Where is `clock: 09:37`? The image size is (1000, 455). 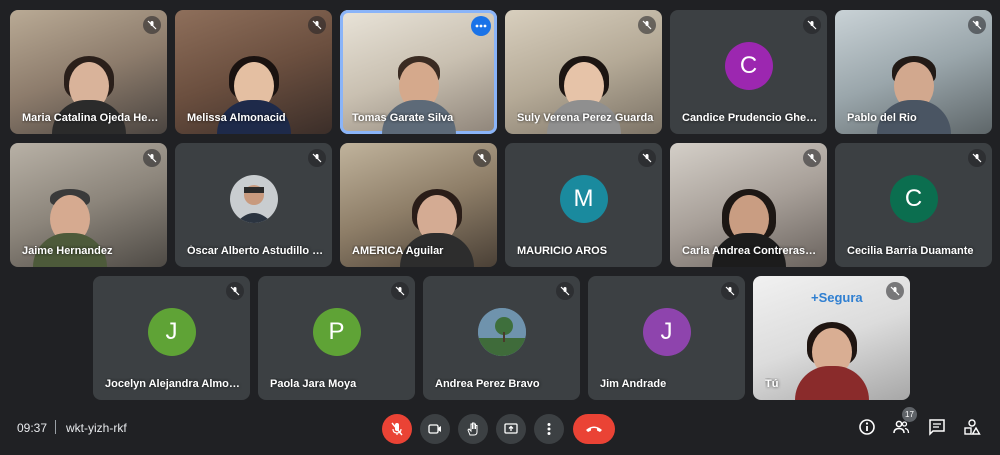
clock: 09:37 is located at coordinates (32, 428).